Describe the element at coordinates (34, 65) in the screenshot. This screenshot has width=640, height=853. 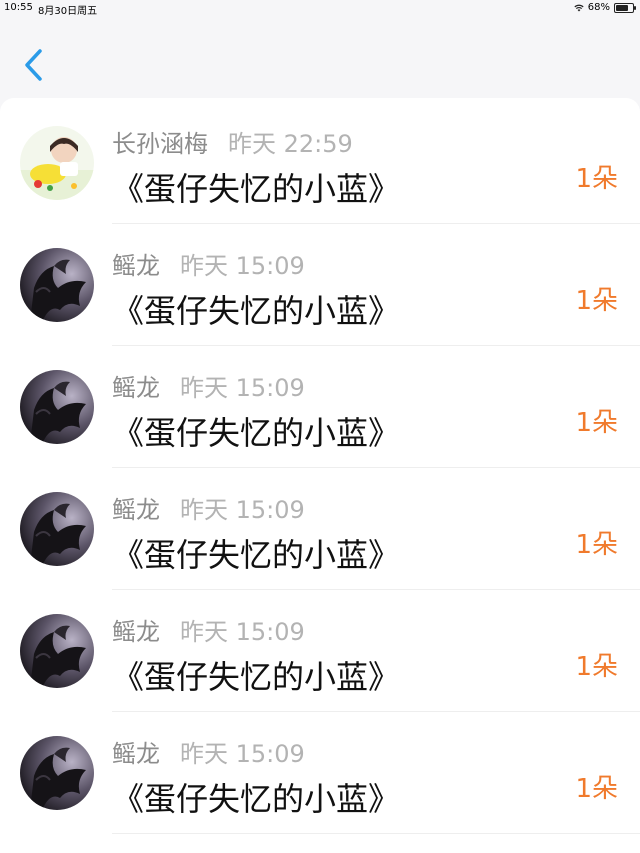
I see `back-button` at that location.